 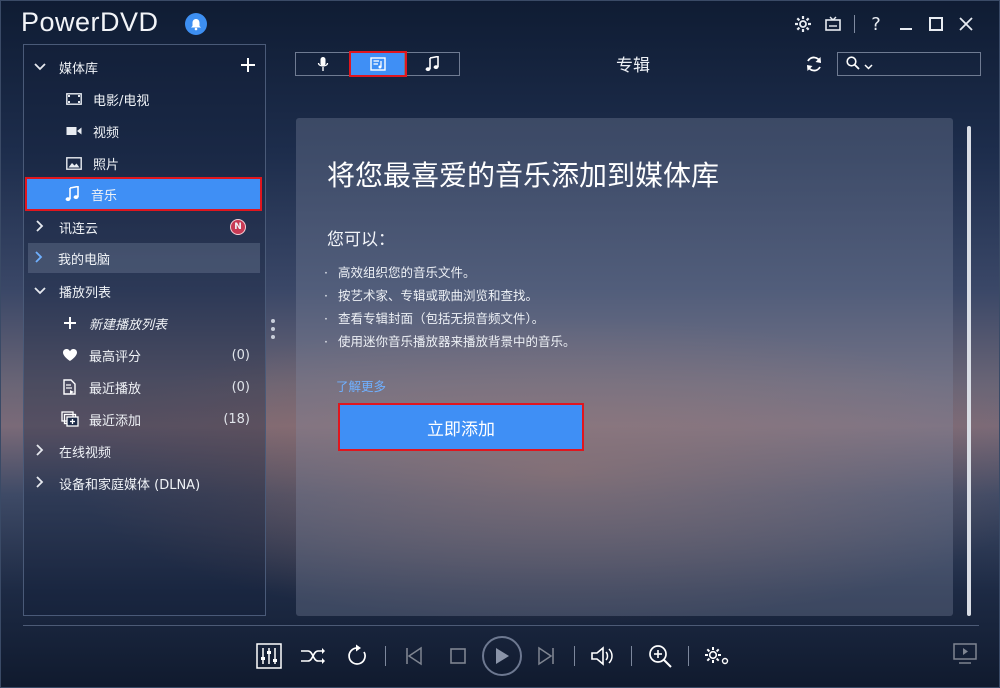 I want to click on sidebar-item-label: 最近添加, so click(x=115, y=421).